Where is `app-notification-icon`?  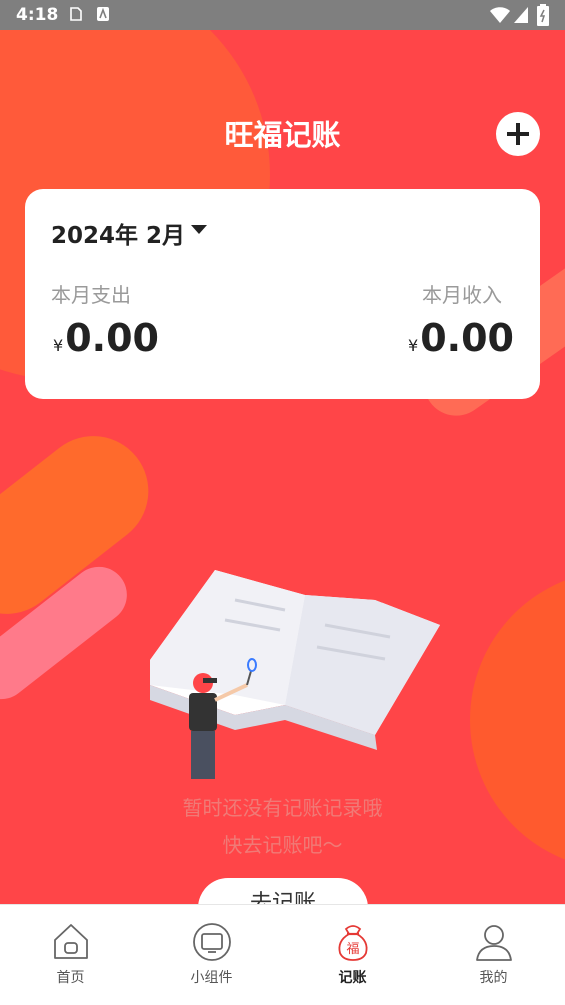 app-notification-icon is located at coordinates (103, 14).